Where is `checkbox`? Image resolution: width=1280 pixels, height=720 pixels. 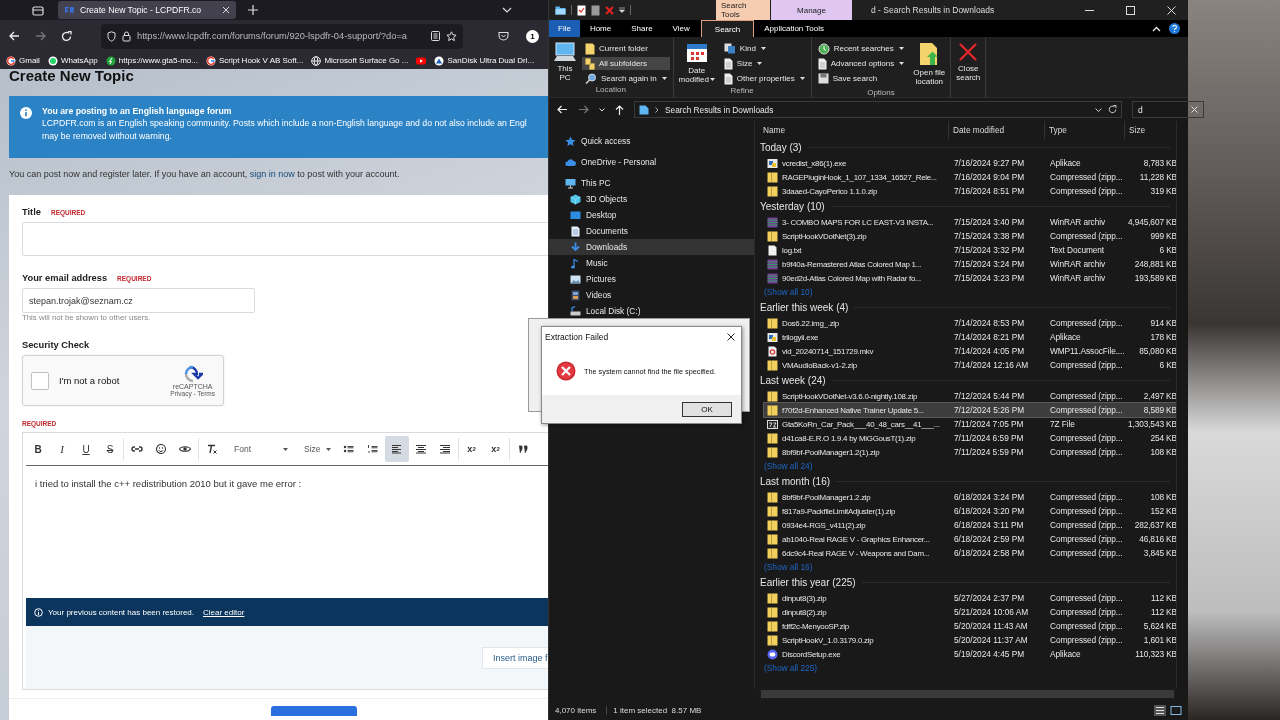 checkbox is located at coordinates (40, 380).